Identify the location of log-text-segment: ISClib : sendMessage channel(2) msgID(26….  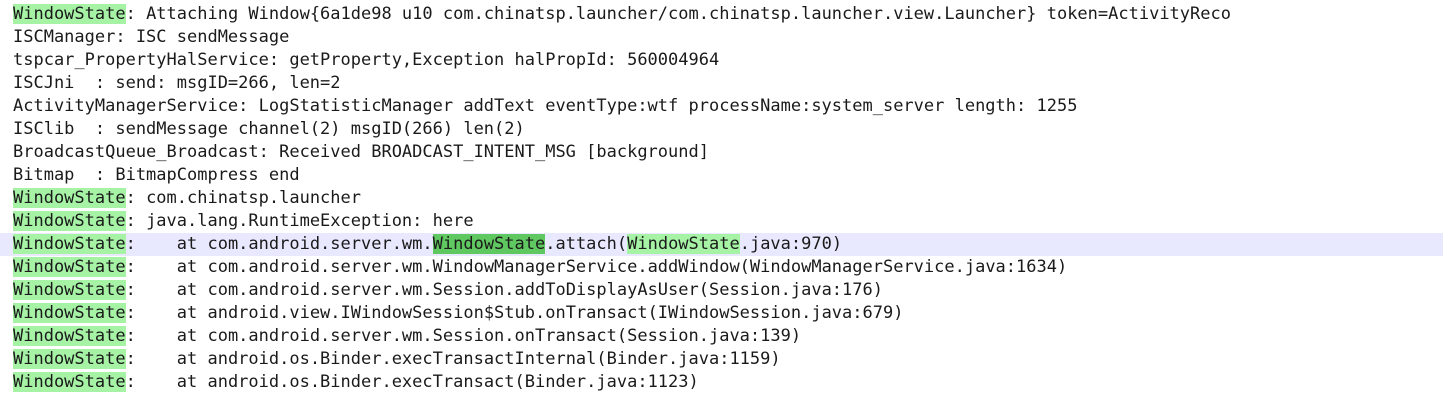
(269, 129).